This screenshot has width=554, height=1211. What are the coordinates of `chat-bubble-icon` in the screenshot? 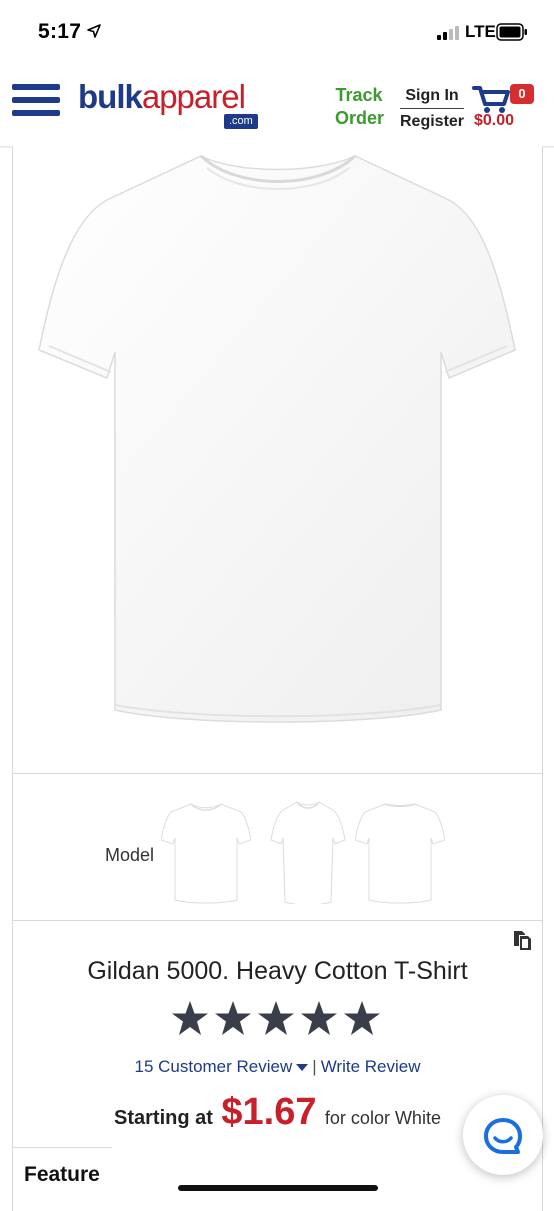 It's located at (503, 1136).